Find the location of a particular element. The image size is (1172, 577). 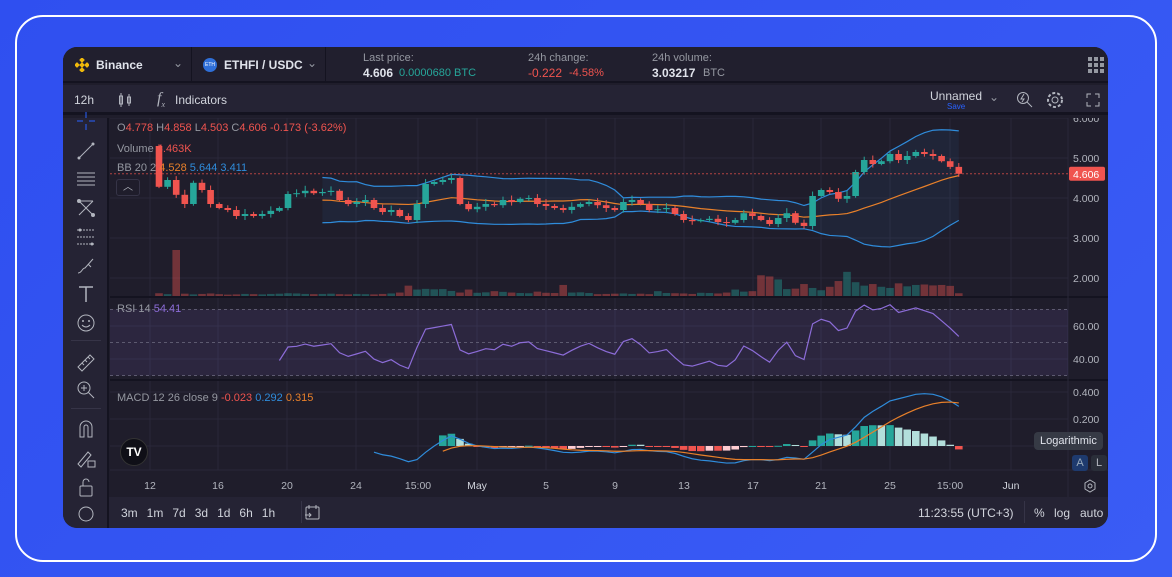

rsi-label: RSI 14 is located at coordinates (134, 309).